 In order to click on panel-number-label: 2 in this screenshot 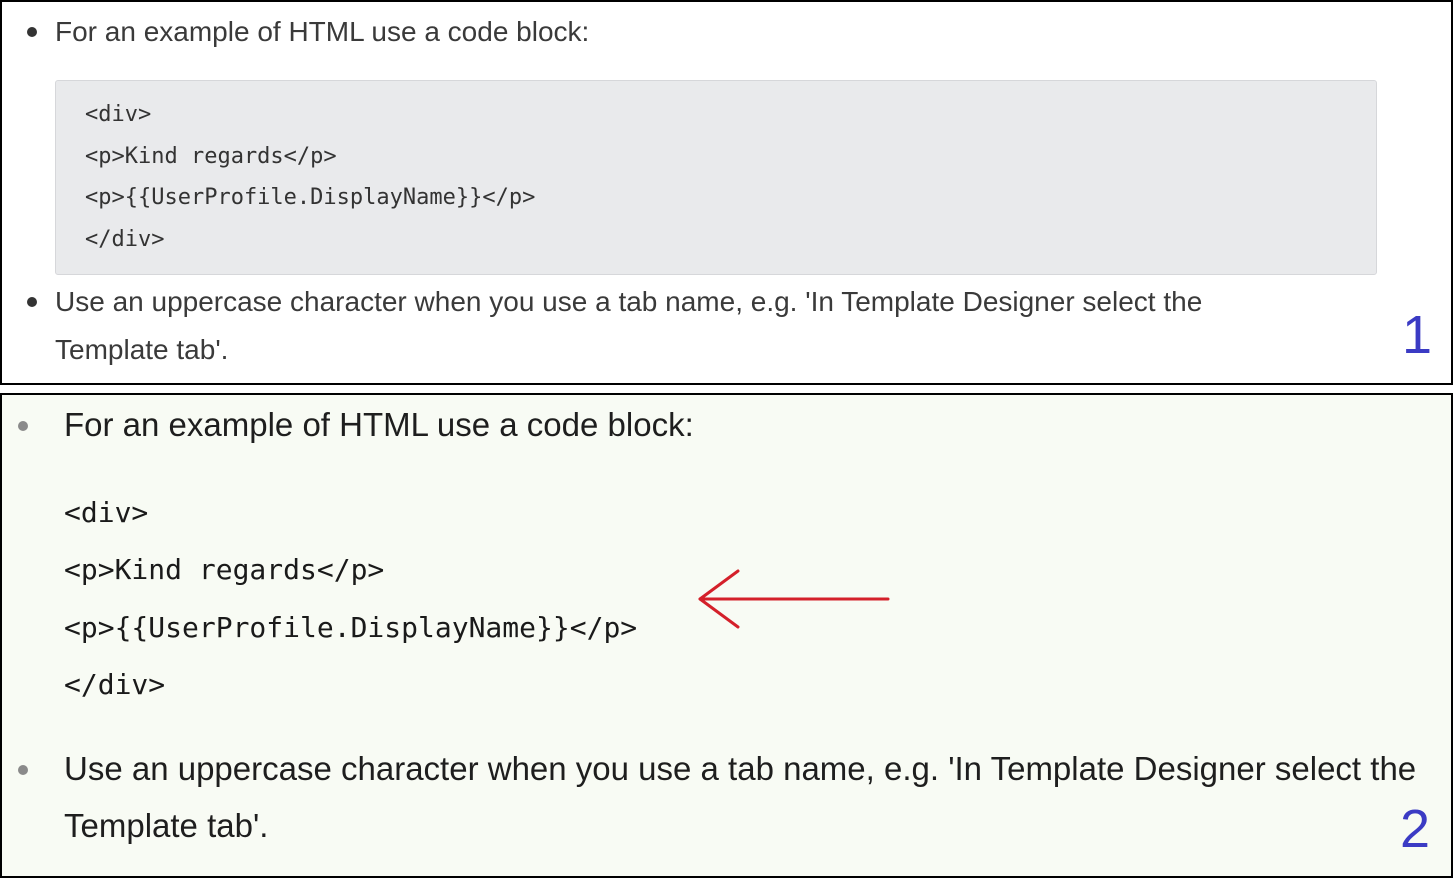, I will do `click(1415, 829)`.